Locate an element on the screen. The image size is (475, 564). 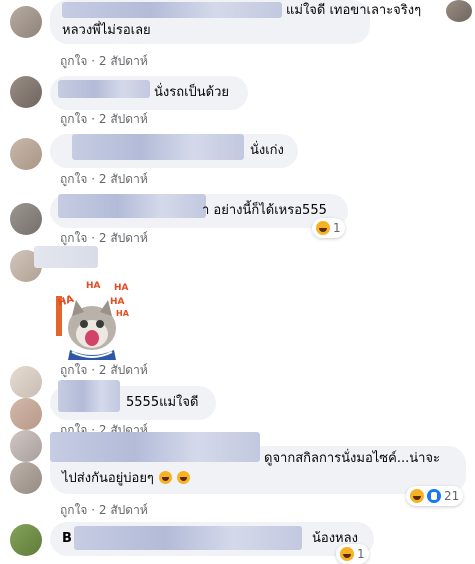
comment-text: แม่ใจดี เทอขาเลาะจริงๆ is located at coordinates (354, 10).